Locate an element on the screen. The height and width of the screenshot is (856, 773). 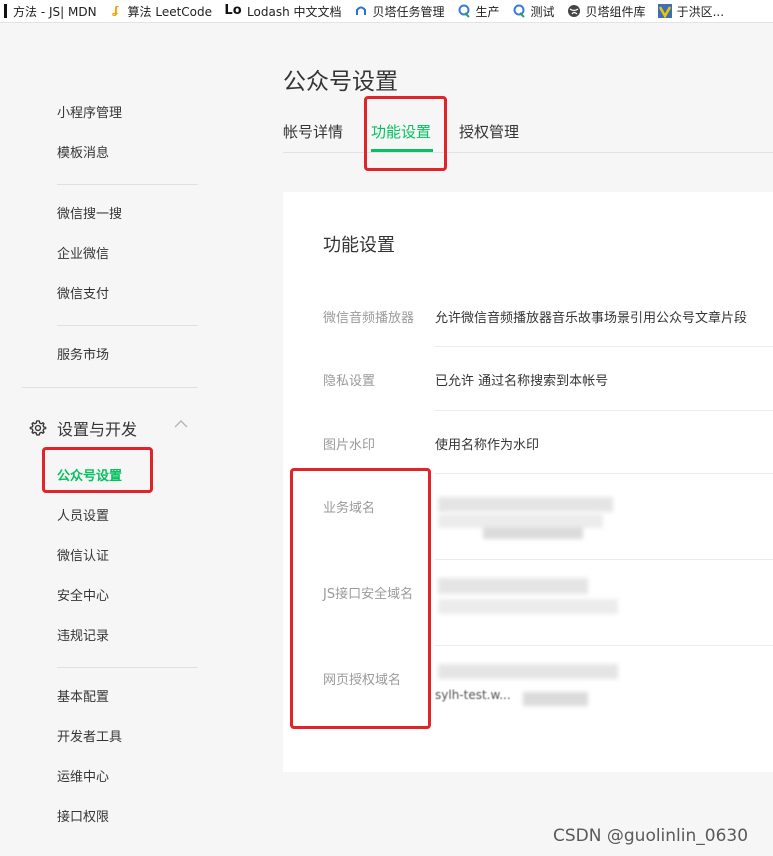
chevron-up-icon is located at coordinates (181, 424).